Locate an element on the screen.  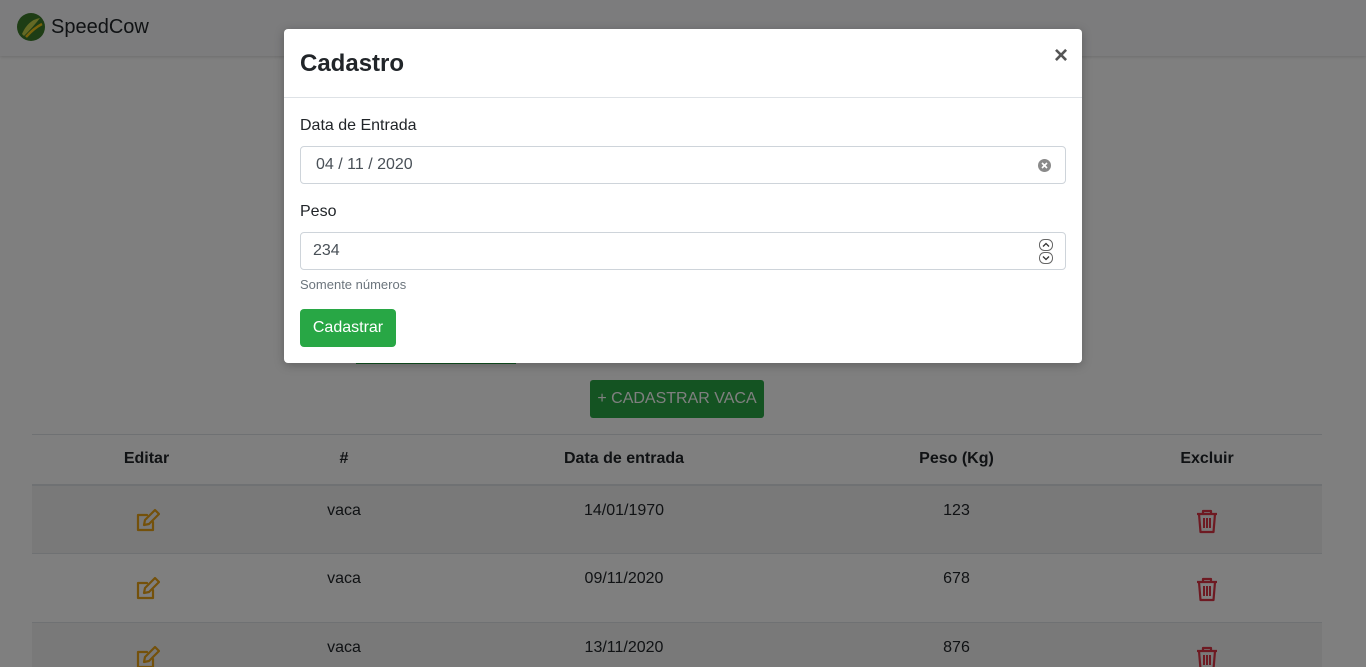
weight-value: 234 is located at coordinates (326, 250).